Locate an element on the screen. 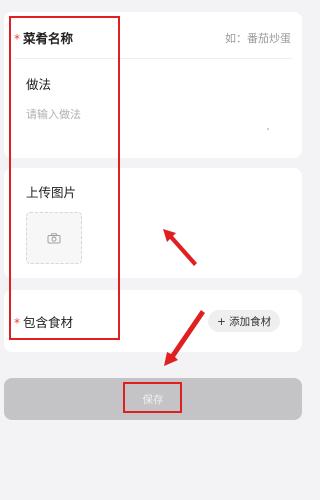  dish-name-input: 如：番茄炒蛋 is located at coordinates (258, 38).